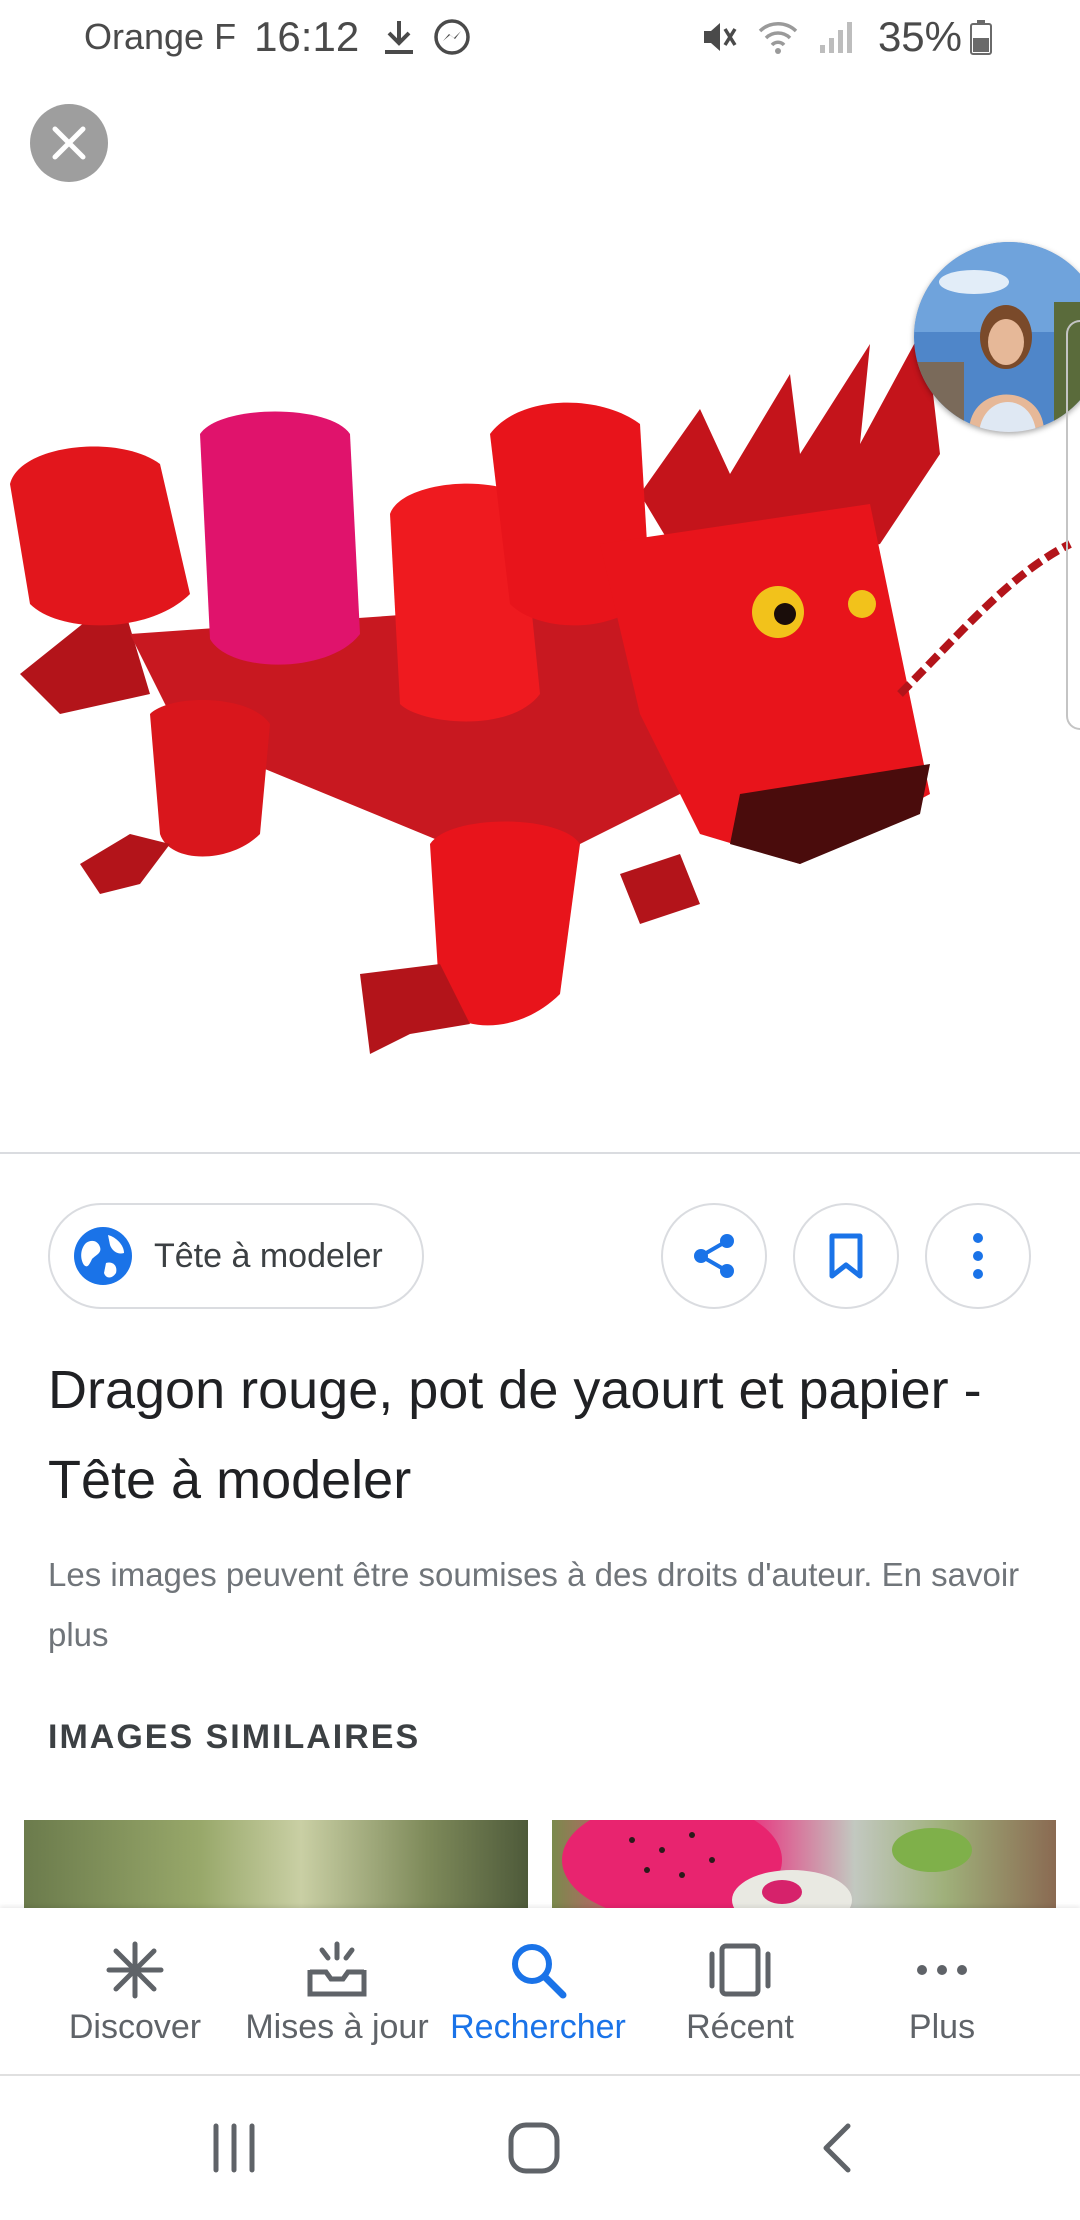 The width and height of the screenshot is (1080, 2220). Describe the element at coordinates (135, 1972) in the screenshot. I see `asterisk-icon` at that location.